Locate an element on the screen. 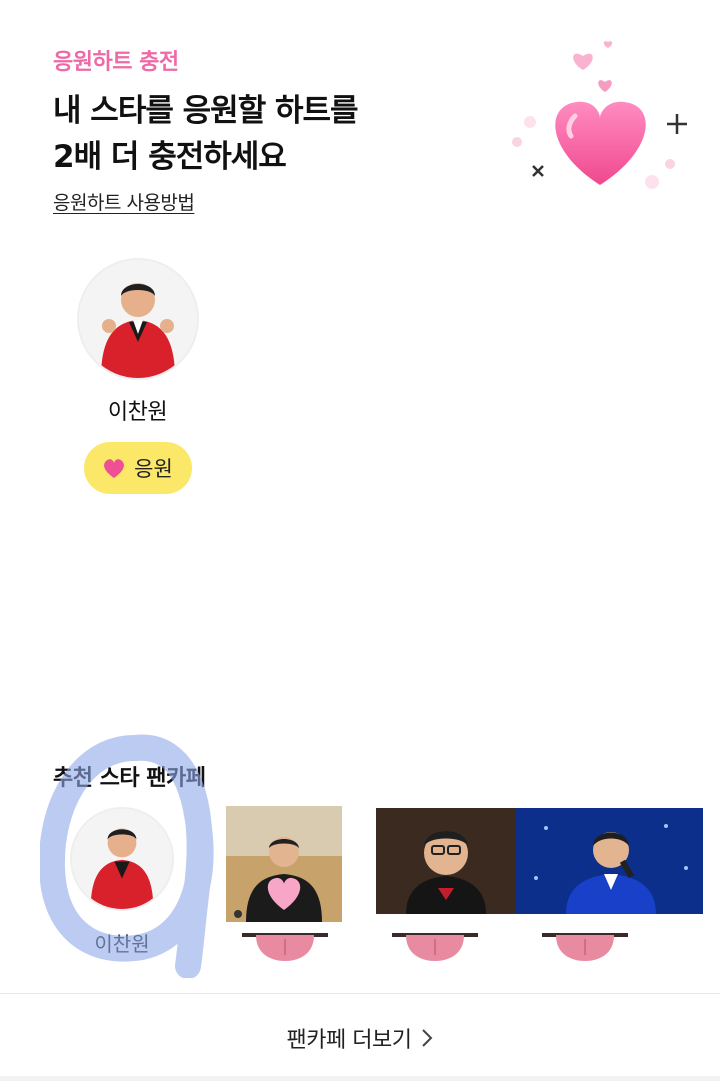 Image resolution: width=720 pixels, height=1081 pixels. recommended-section-title: 추천 스타 팬카페 is located at coordinates (129, 778).